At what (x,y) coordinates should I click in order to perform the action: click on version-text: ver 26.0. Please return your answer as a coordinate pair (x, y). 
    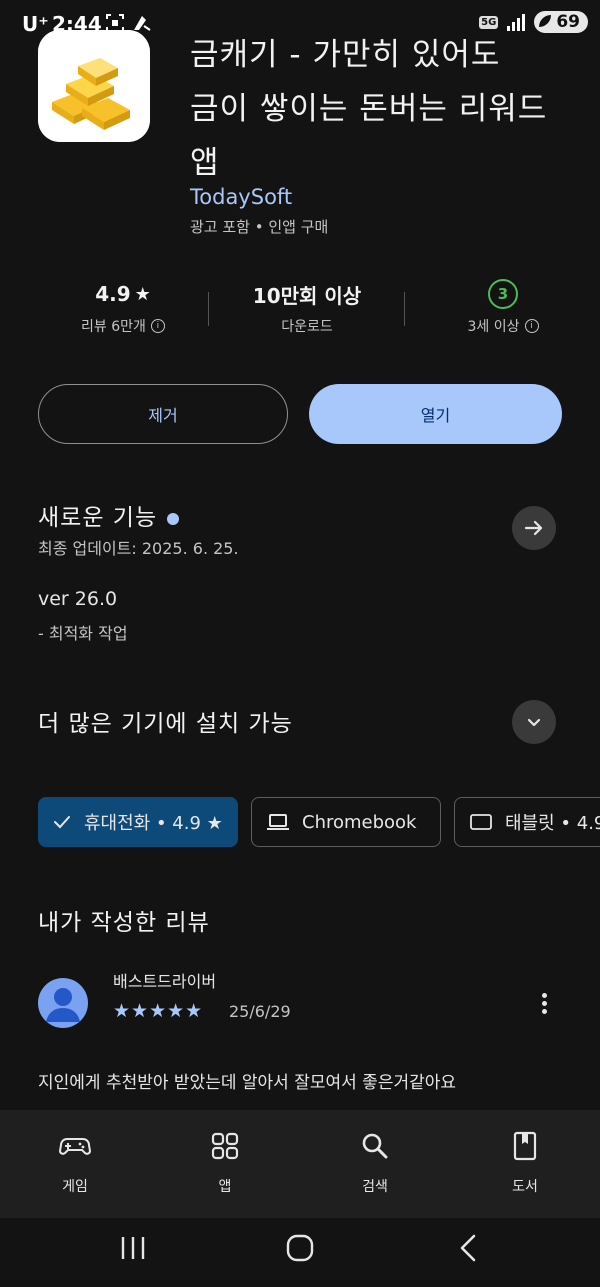
    Looking at the image, I should click on (78, 599).